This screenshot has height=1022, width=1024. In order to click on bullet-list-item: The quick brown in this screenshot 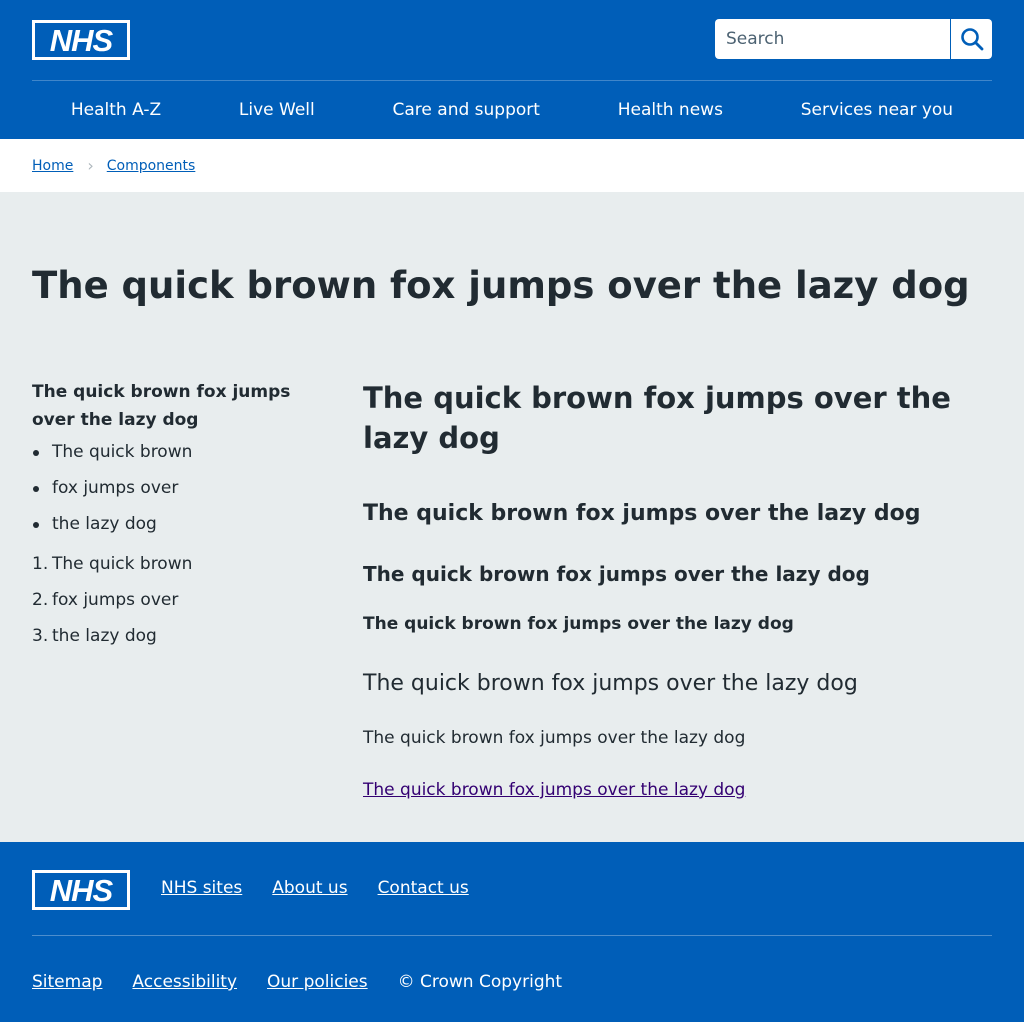, I will do `click(177, 452)`.